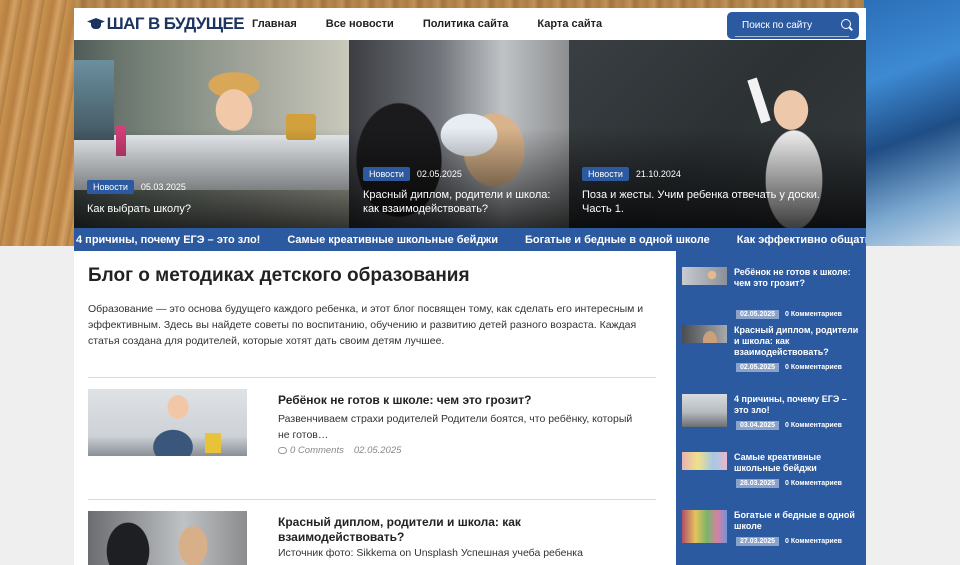 This screenshot has height=565, width=960. Describe the element at coordinates (796, 521) in the screenshot. I see `sidebar-post-title: Богатые и бедные в одной школе` at that location.